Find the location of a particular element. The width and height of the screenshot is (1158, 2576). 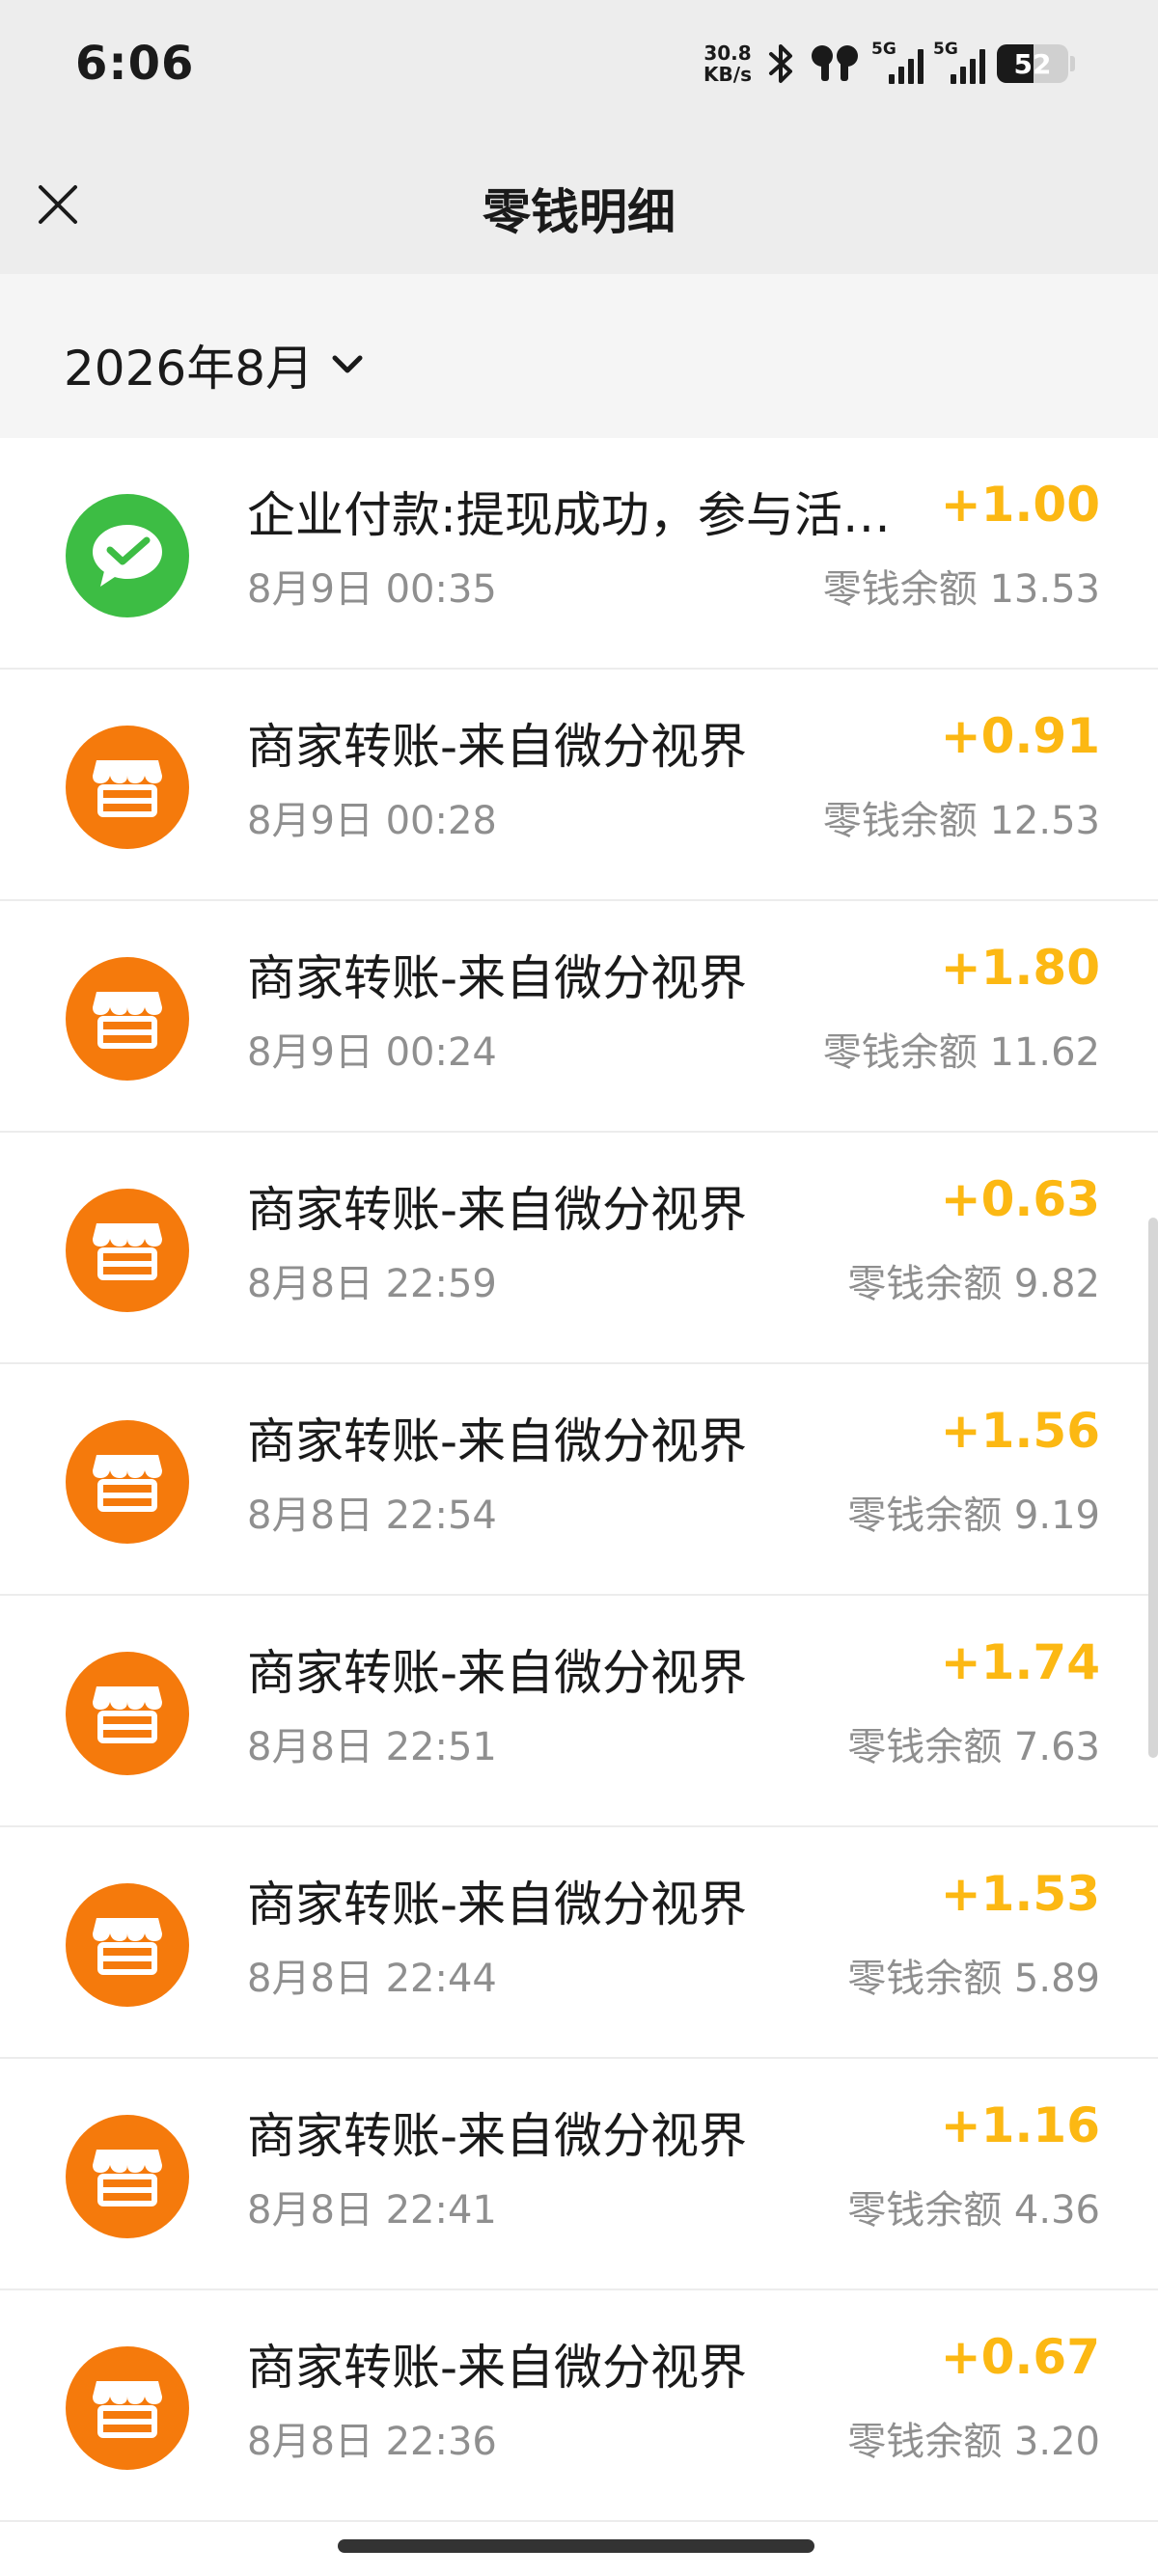

transaction-balance: 零钱余额 5.89 is located at coordinates (973, 1979).